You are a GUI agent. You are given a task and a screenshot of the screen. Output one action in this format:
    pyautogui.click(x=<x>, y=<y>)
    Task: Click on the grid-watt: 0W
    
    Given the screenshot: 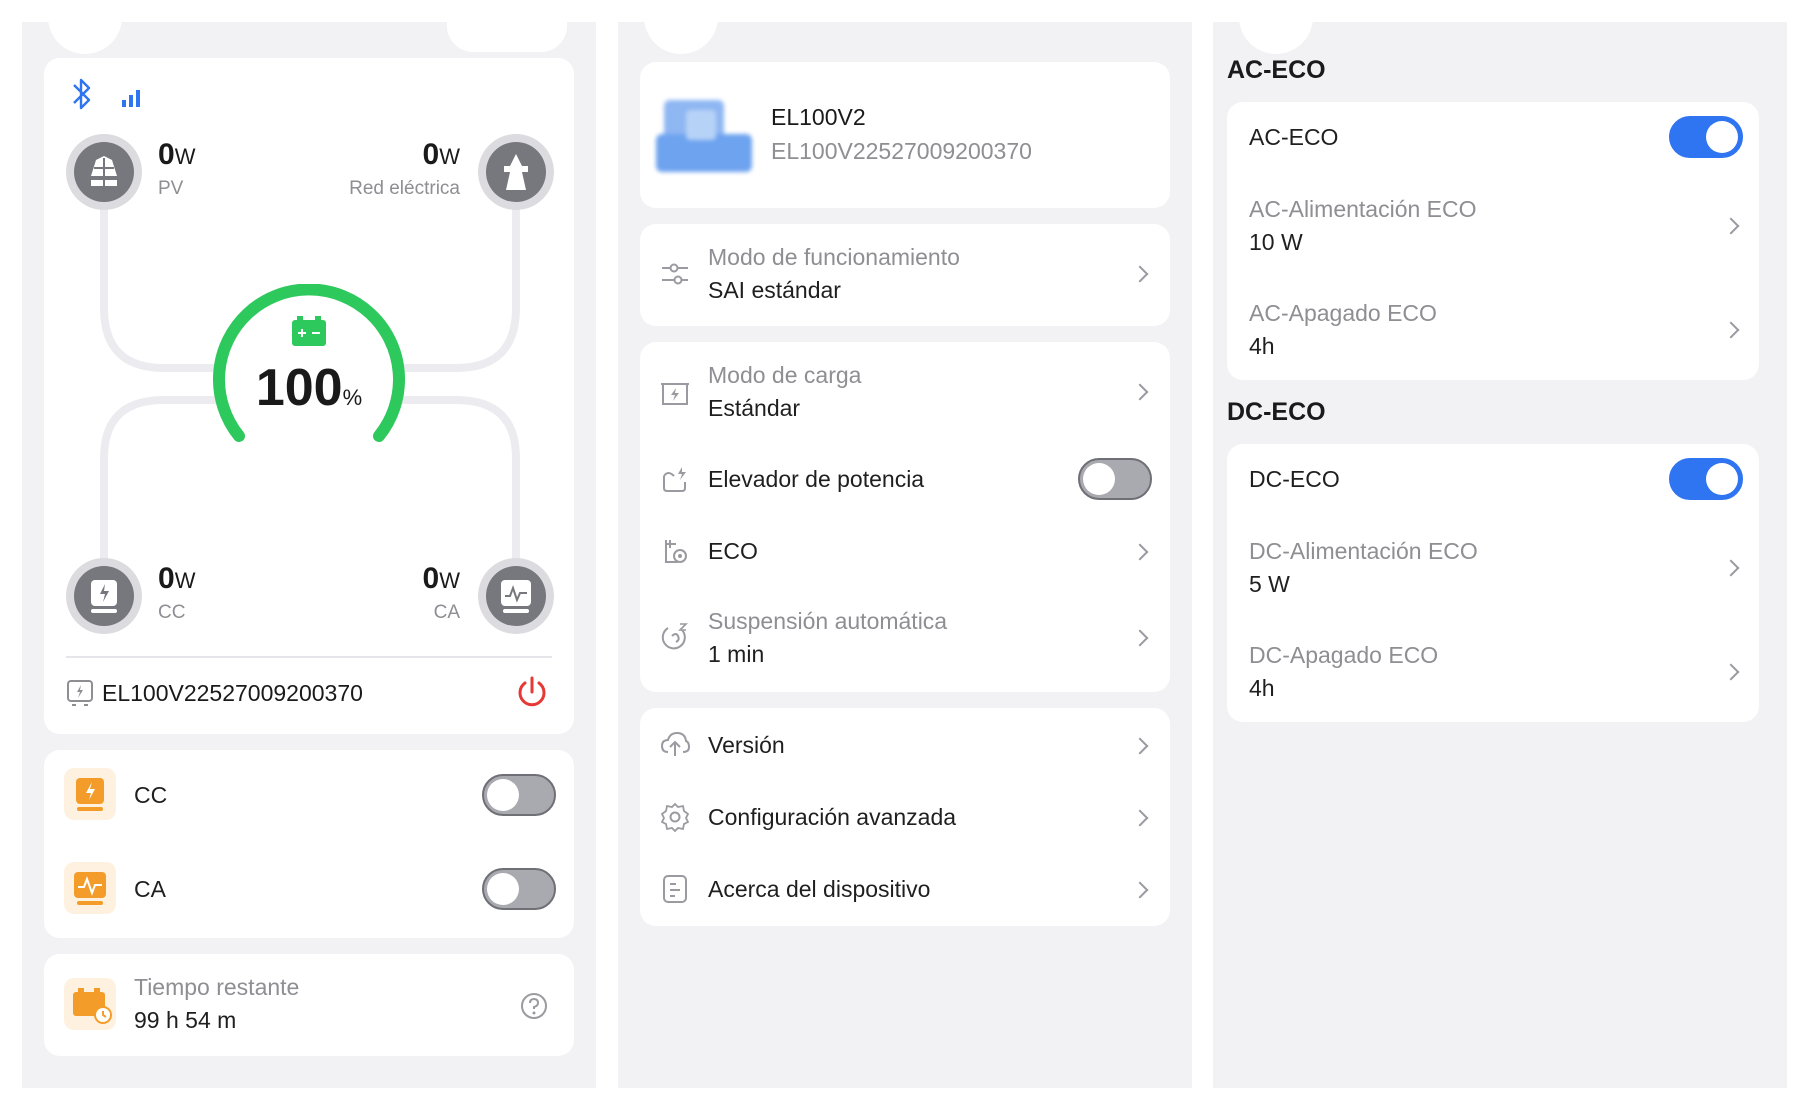 What is the action you would take?
    pyautogui.click(x=441, y=154)
    